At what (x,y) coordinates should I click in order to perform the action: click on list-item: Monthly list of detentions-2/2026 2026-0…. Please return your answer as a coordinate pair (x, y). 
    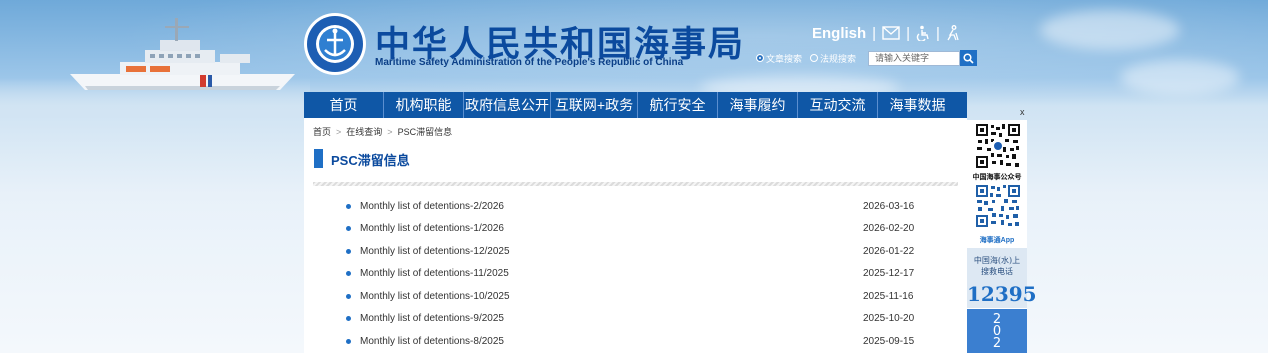
    Looking at the image, I should click on (635, 207).